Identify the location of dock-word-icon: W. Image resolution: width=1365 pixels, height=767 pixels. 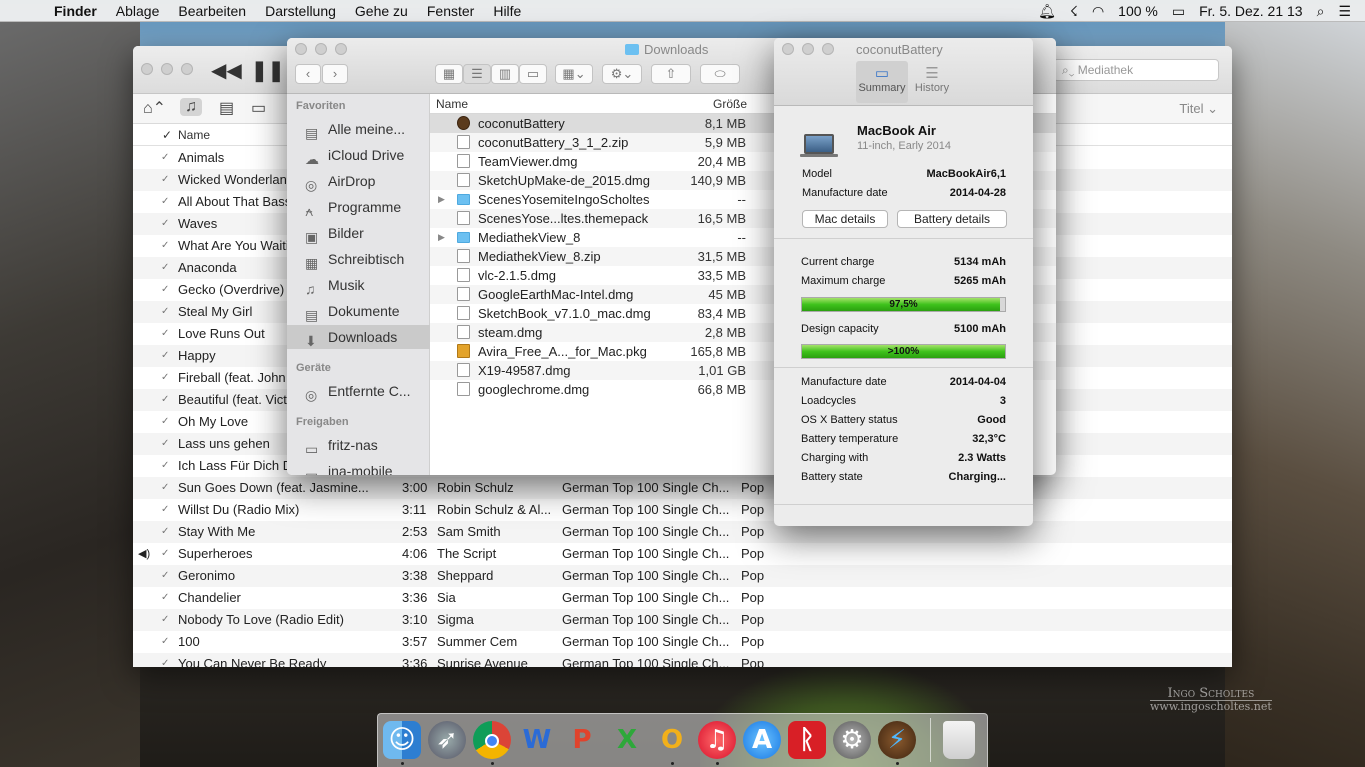
(537, 740).